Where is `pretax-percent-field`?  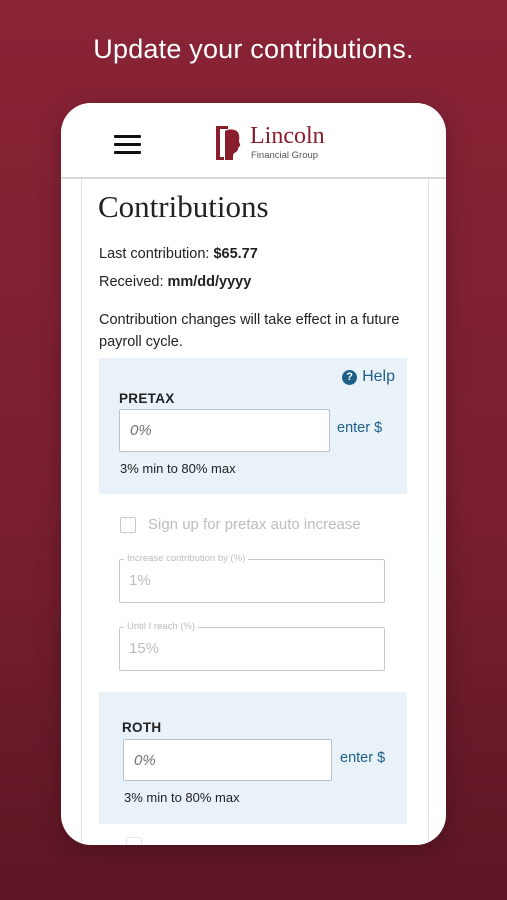 pretax-percent-field is located at coordinates (224, 430).